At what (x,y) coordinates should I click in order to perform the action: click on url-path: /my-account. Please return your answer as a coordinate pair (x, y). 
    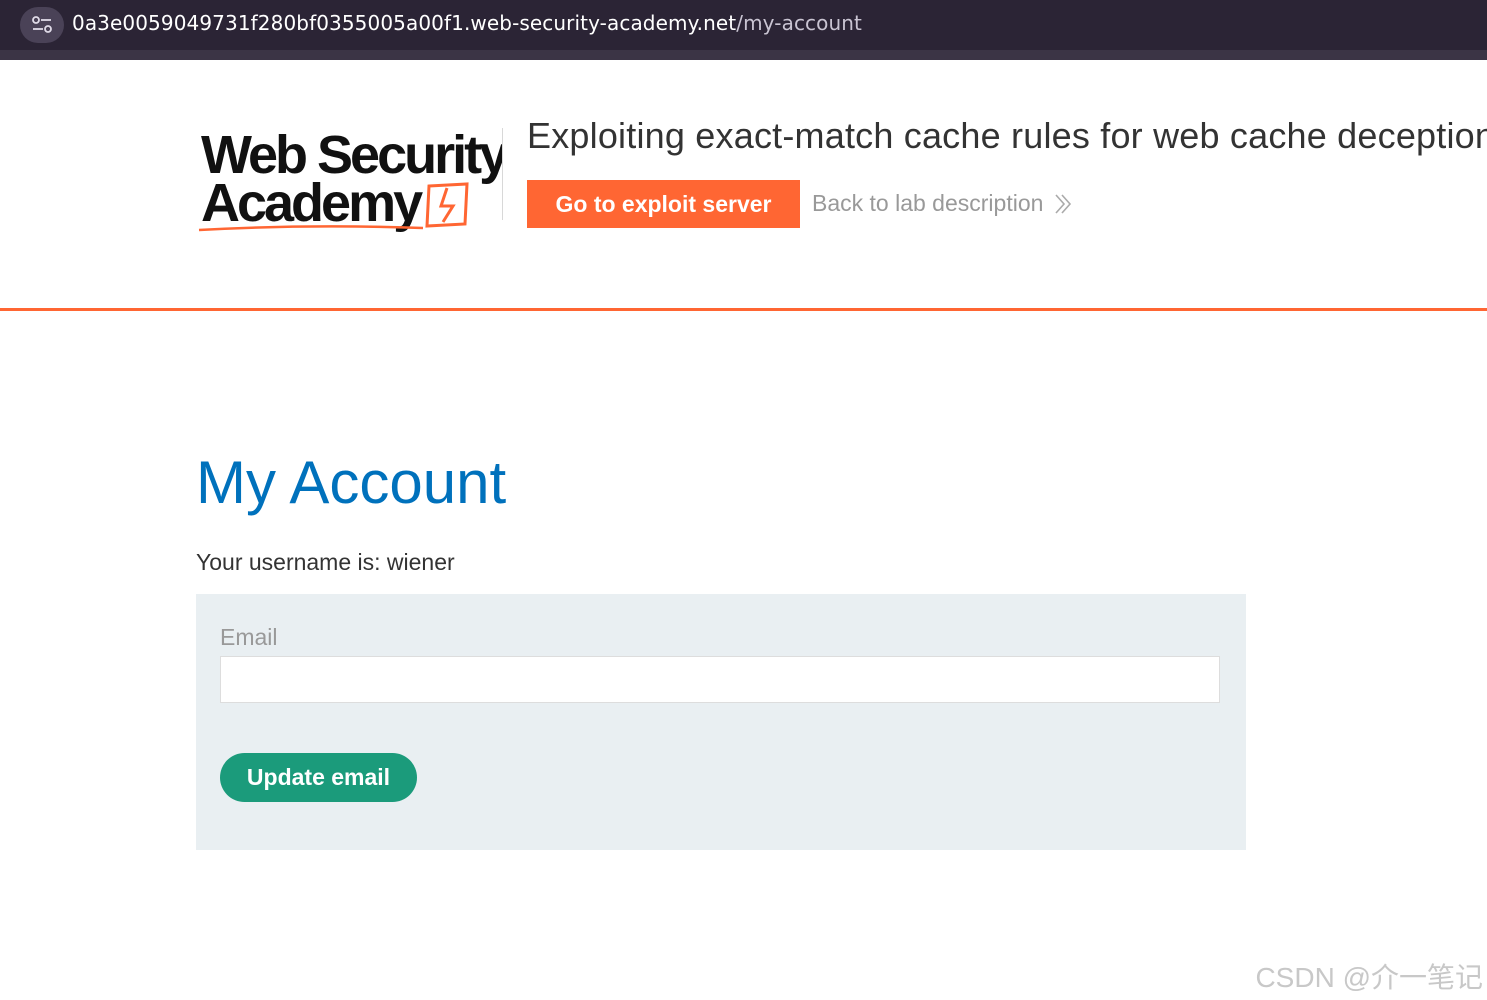
    Looking at the image, I should click on (799, 23).